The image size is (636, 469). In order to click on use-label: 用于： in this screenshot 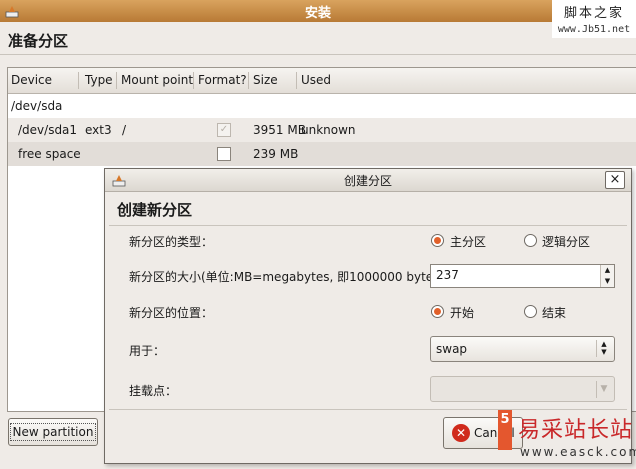, I will do `click(147, 351)`.